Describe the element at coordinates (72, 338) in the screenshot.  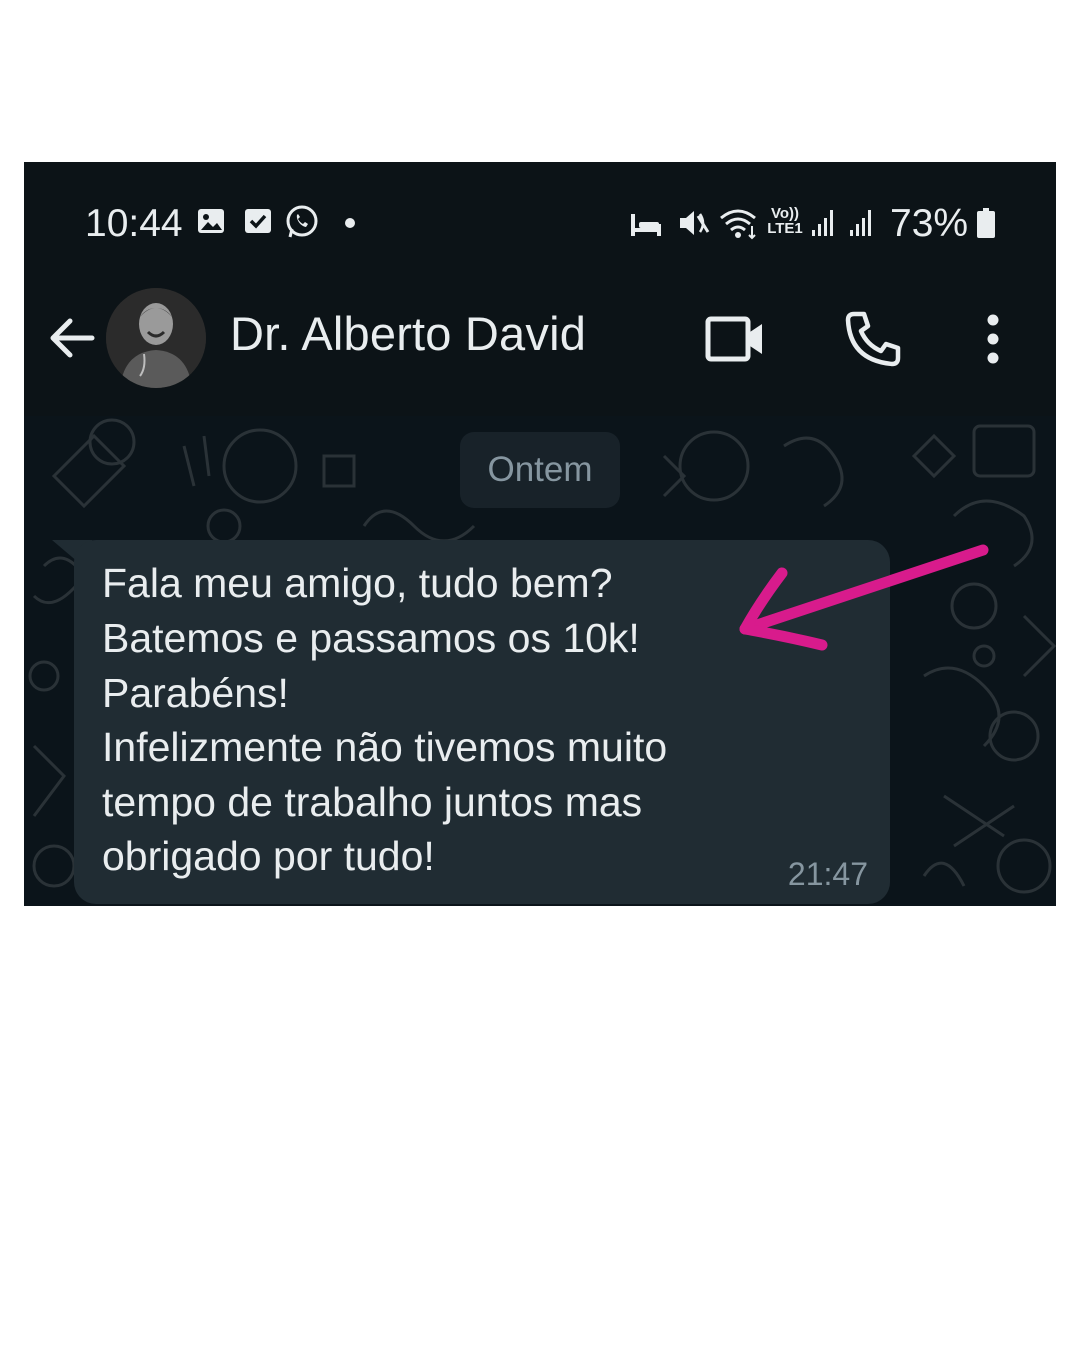
I see `back-arrow-icon` at that location.